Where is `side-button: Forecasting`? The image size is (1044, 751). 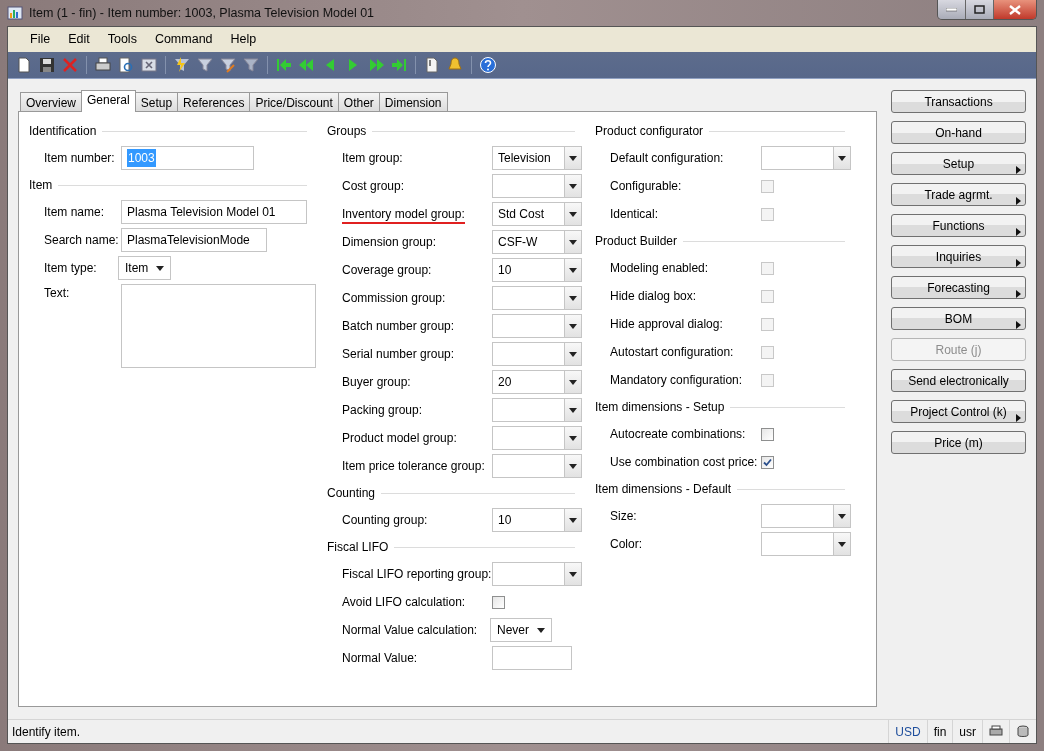
side-button: Forecasting is located at coordinates (958, 287).